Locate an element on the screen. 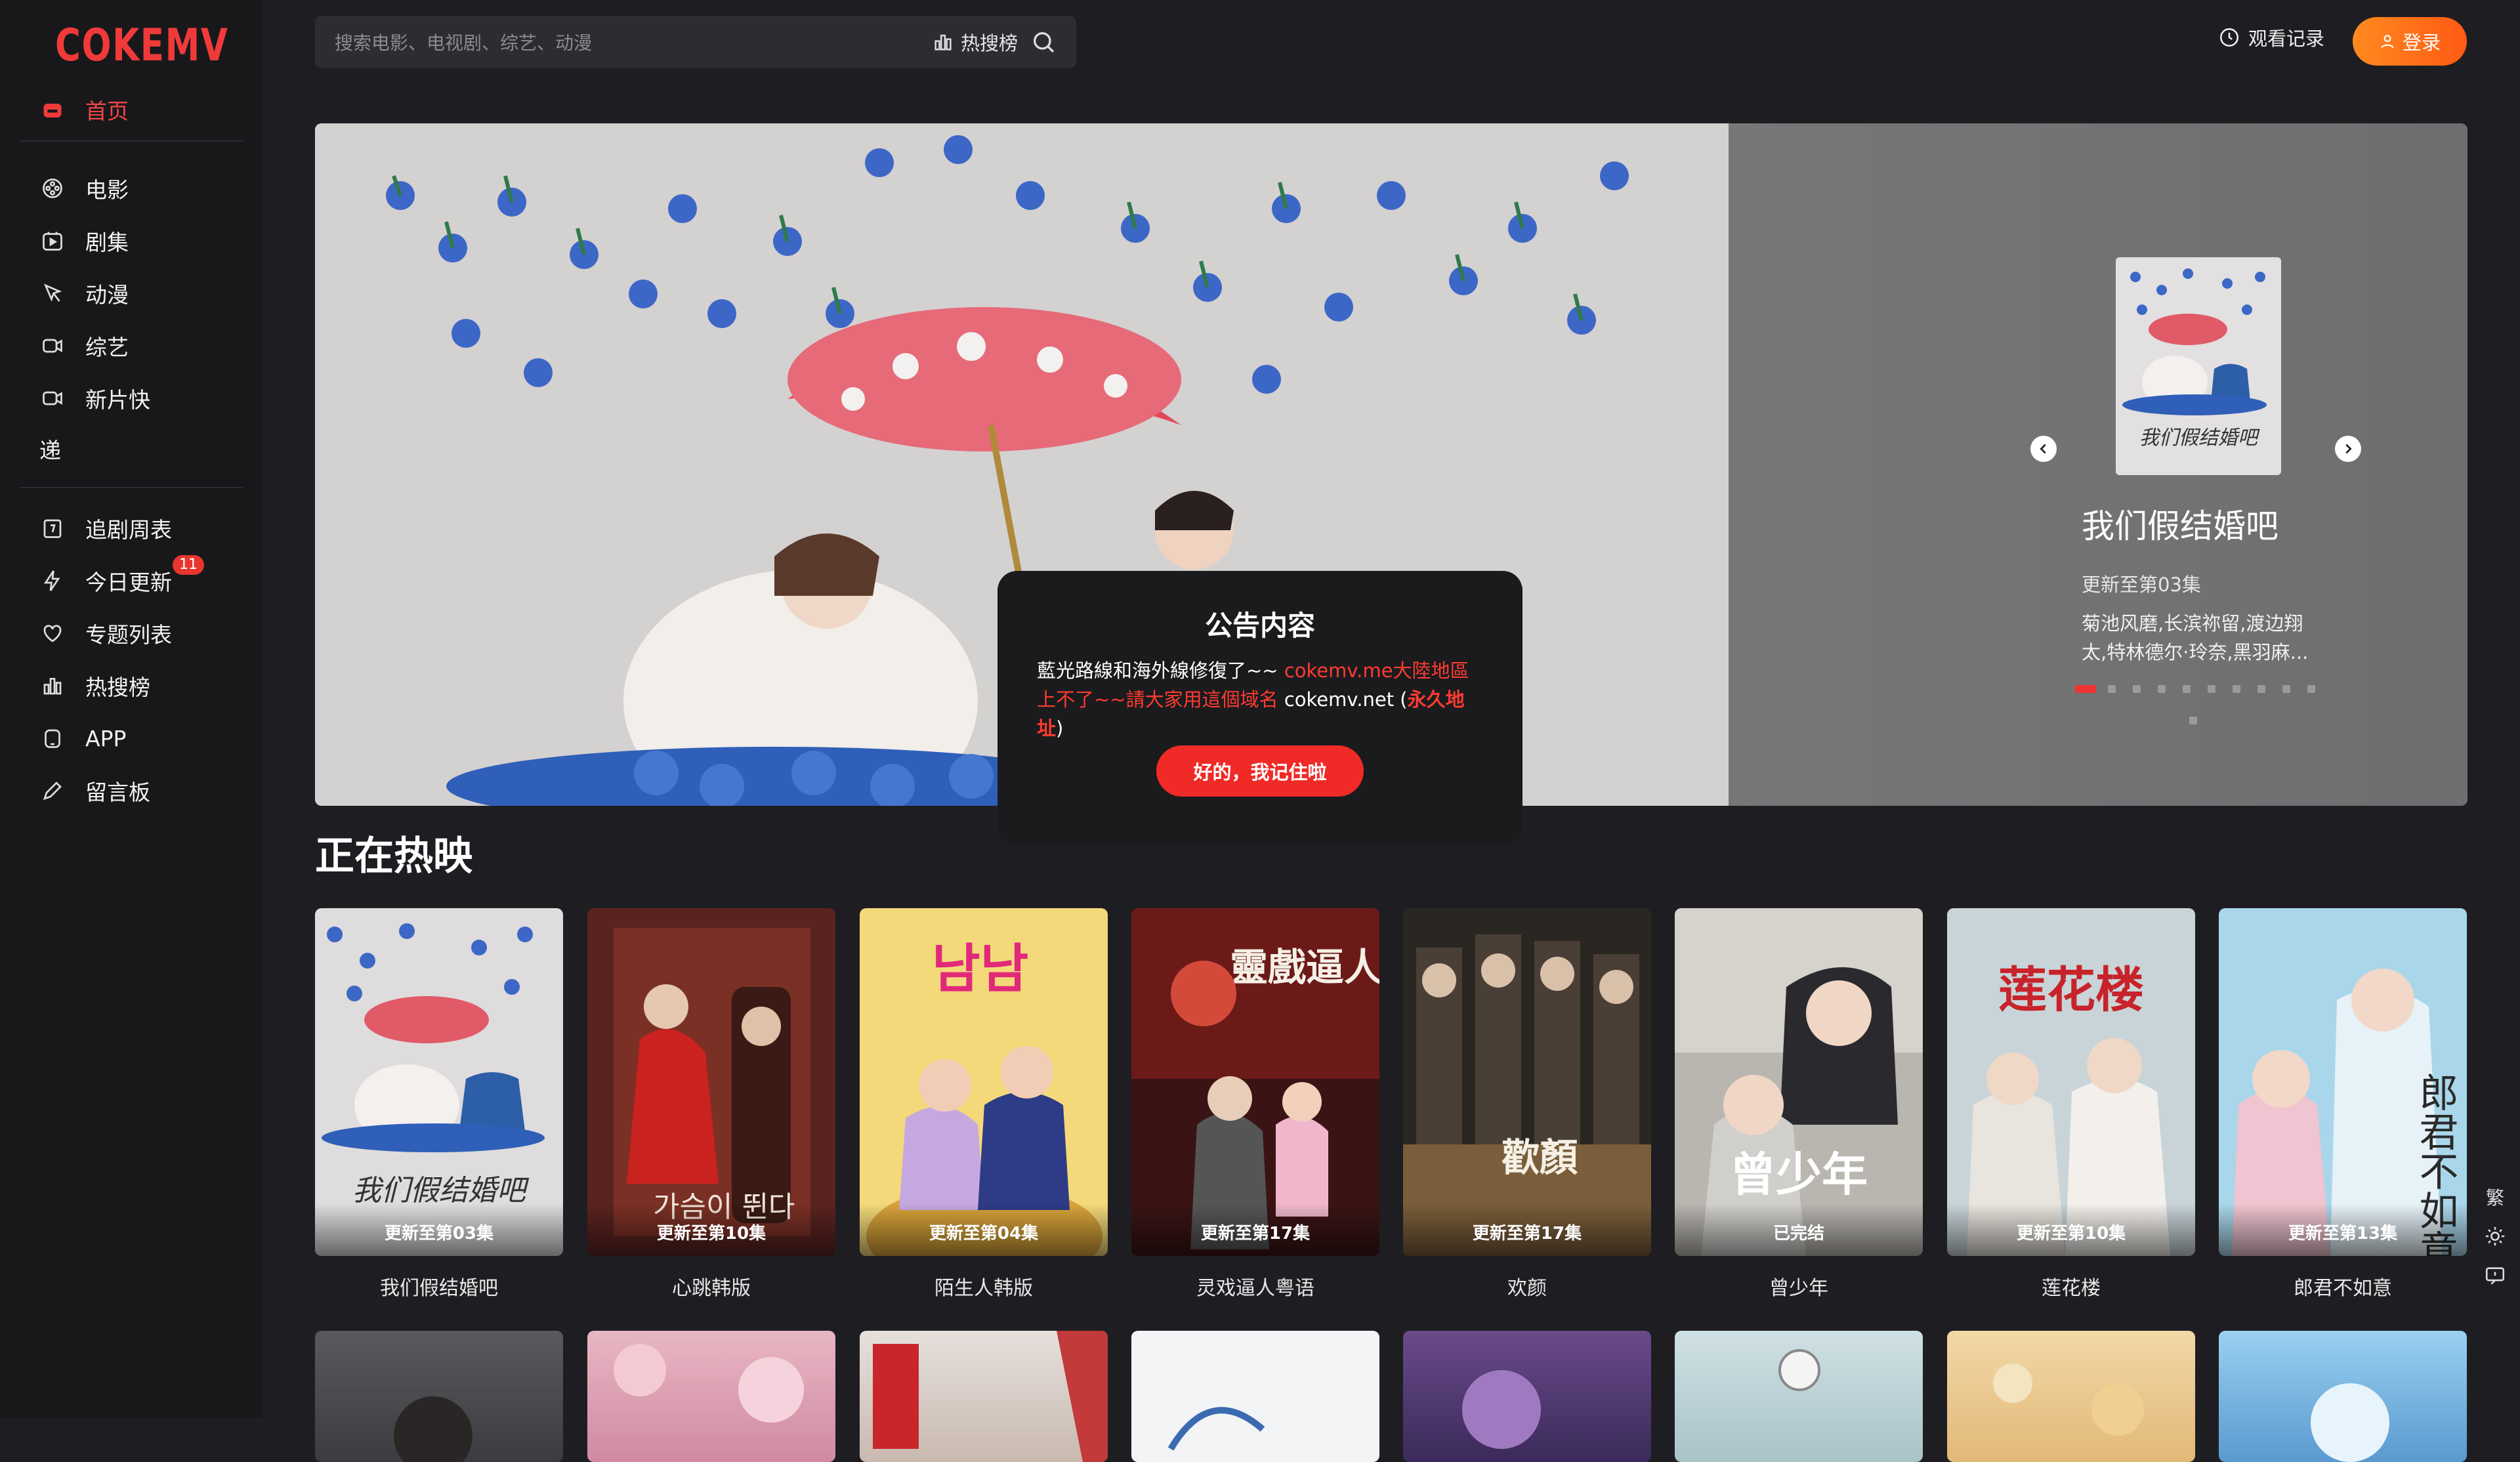 Image resolution: width=2520 pixels, height=1462 pixels. hot-search-button: 热搜榜 is located at coordinates (975, 42).